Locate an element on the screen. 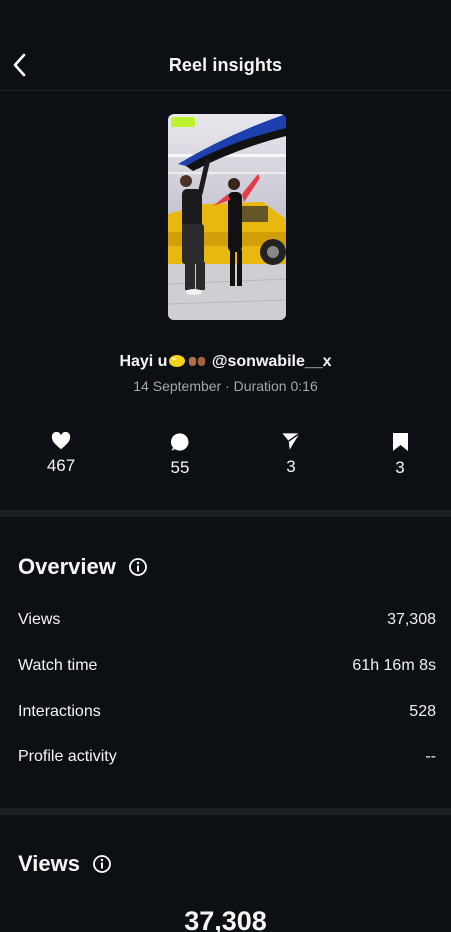 This screenshot has height=932, width=451. row-label: Views is located at coordinates (39, 619).